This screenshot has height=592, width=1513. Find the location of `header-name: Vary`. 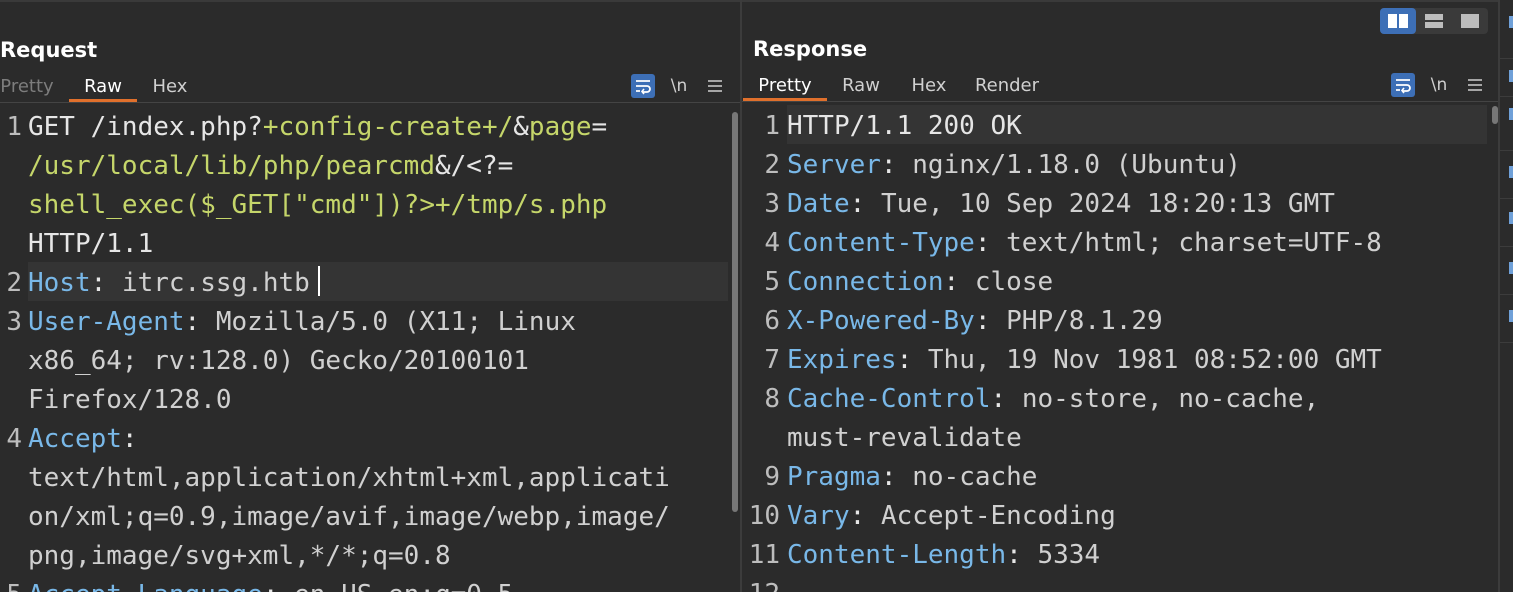

header-name: Vary is located at coordinates (818, 516).